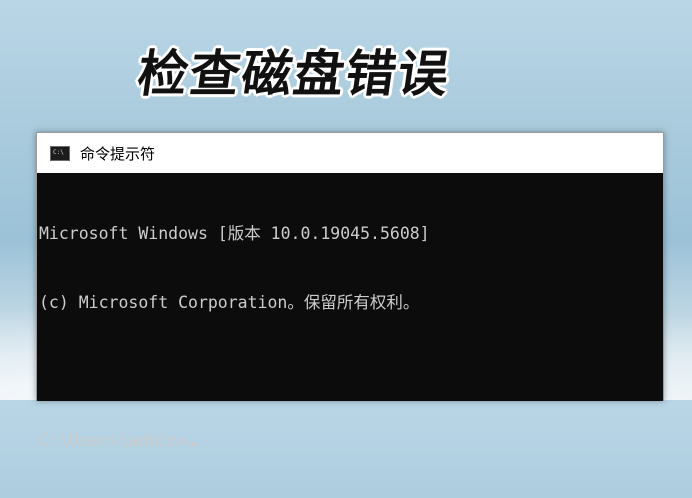 The width and height of the screenshot is (692, 498). What do you see at coordinates (194, 444) in the screenshot?
I see `text-cursor` at bounding box center [194, 444].